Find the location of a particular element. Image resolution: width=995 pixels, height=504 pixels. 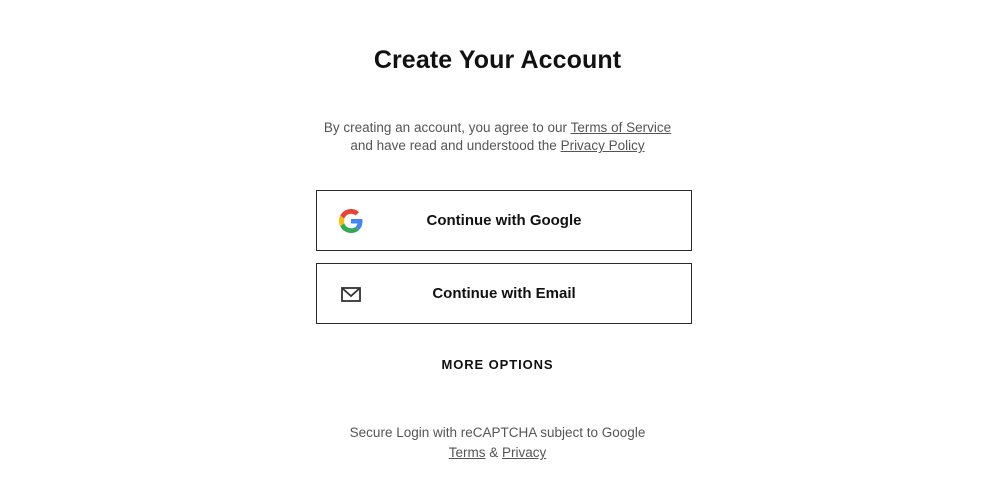

google-button-label: Continue with Google is located at coordinates (504, 220).